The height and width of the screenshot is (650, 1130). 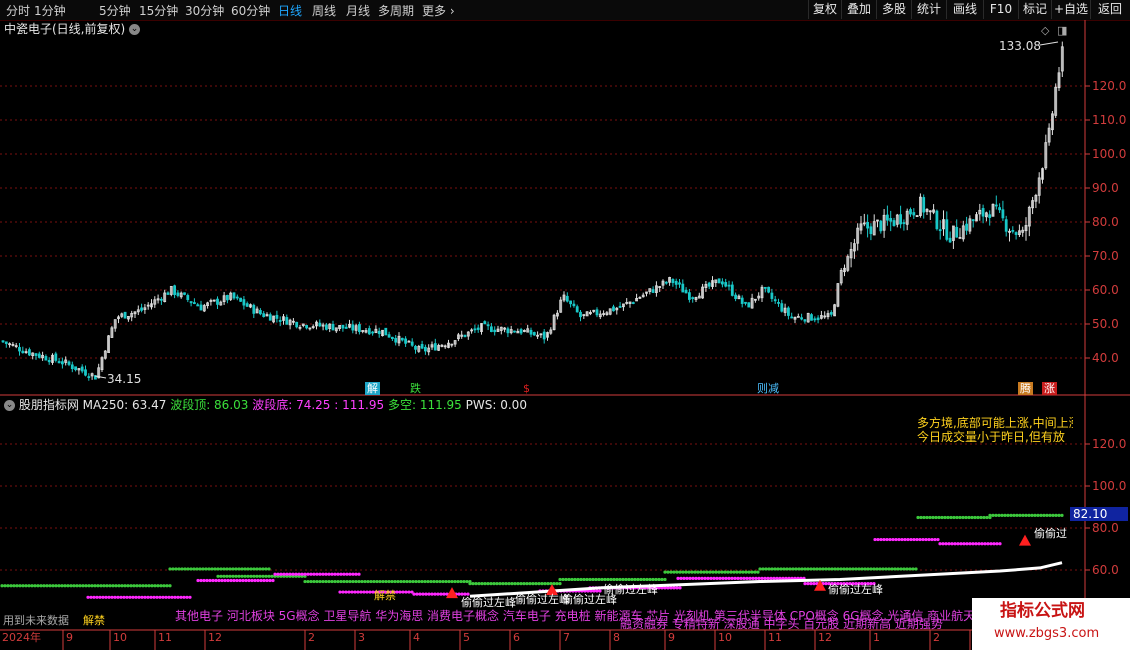 I want to click on long-short-value: 多空: 111.95, so click(x=424, y=405).